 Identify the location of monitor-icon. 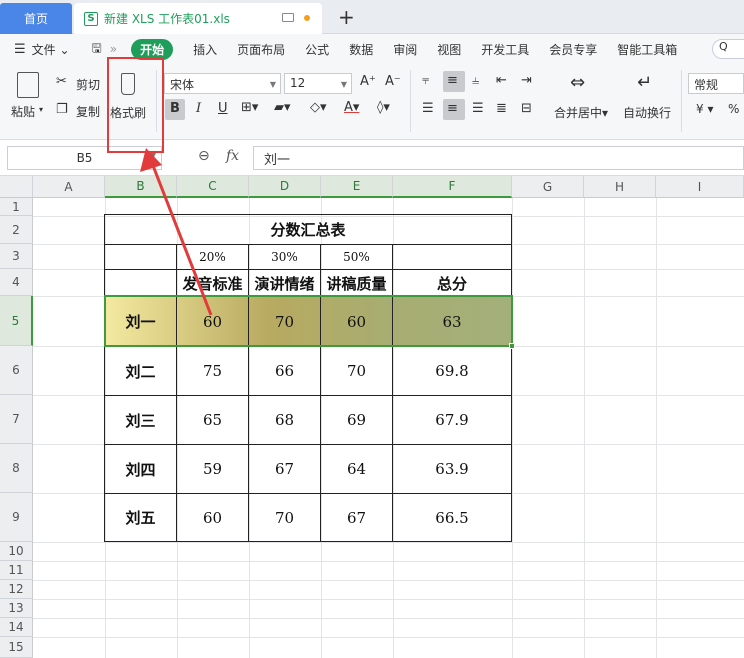
(288, 17).